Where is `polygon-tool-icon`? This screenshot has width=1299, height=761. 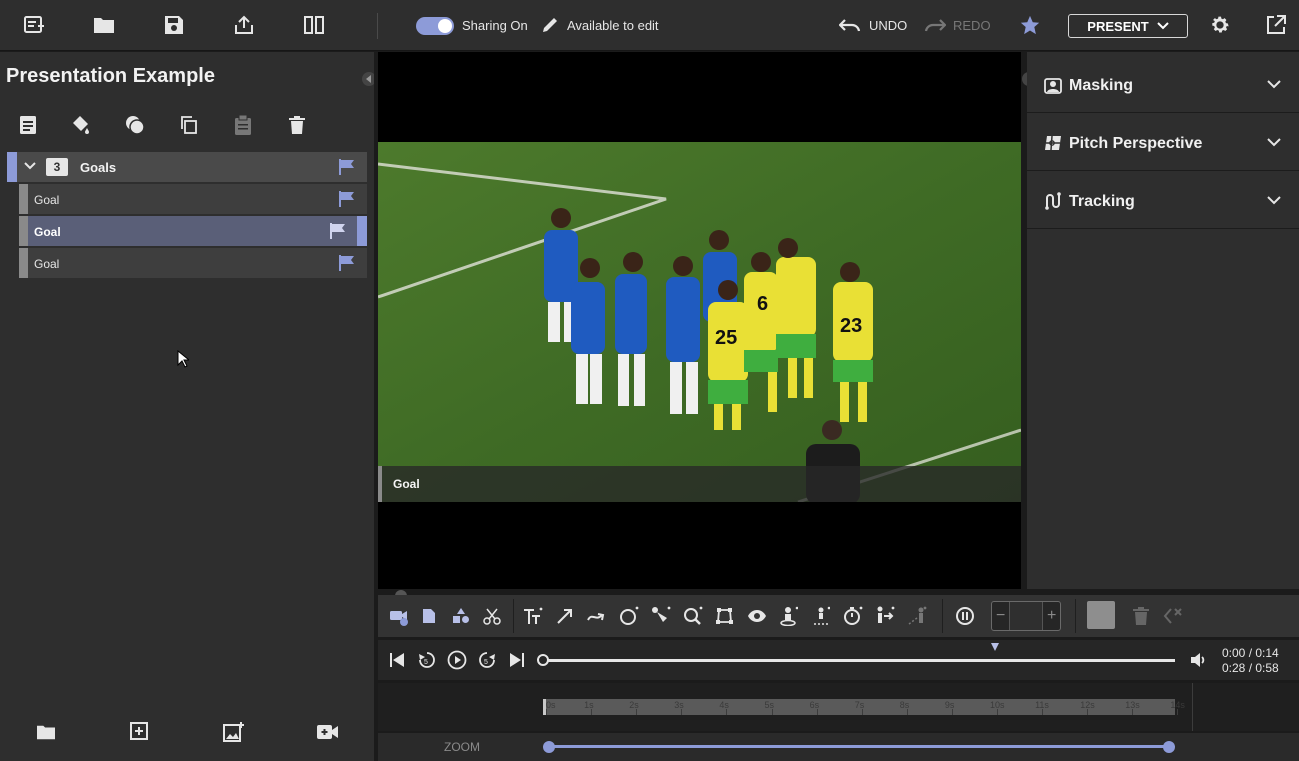 polygon-tool-icon is located at coordinates (725, 616).